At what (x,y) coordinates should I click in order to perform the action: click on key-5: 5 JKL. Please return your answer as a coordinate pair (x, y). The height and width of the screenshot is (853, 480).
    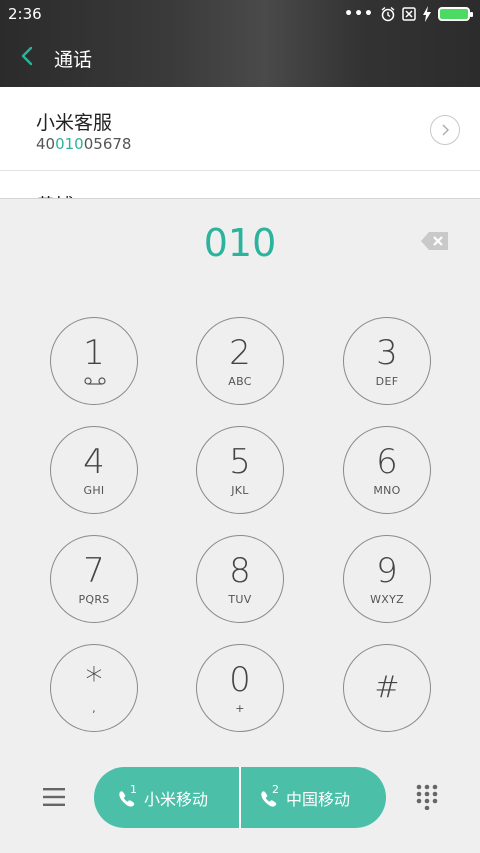
    Looking at the image, I should click on (240, 470).